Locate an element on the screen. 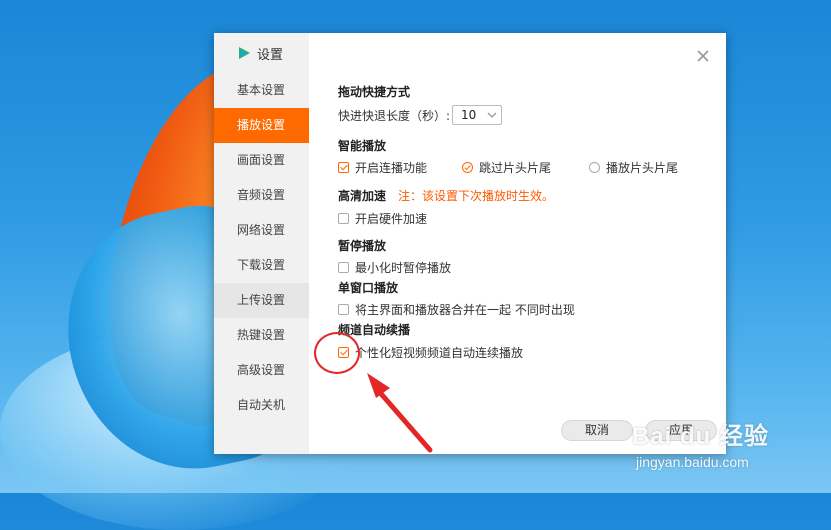 This screenshot has width=831, height=530. sidebar-nav-item: 热键设置 is located at coordinates (261, 335).